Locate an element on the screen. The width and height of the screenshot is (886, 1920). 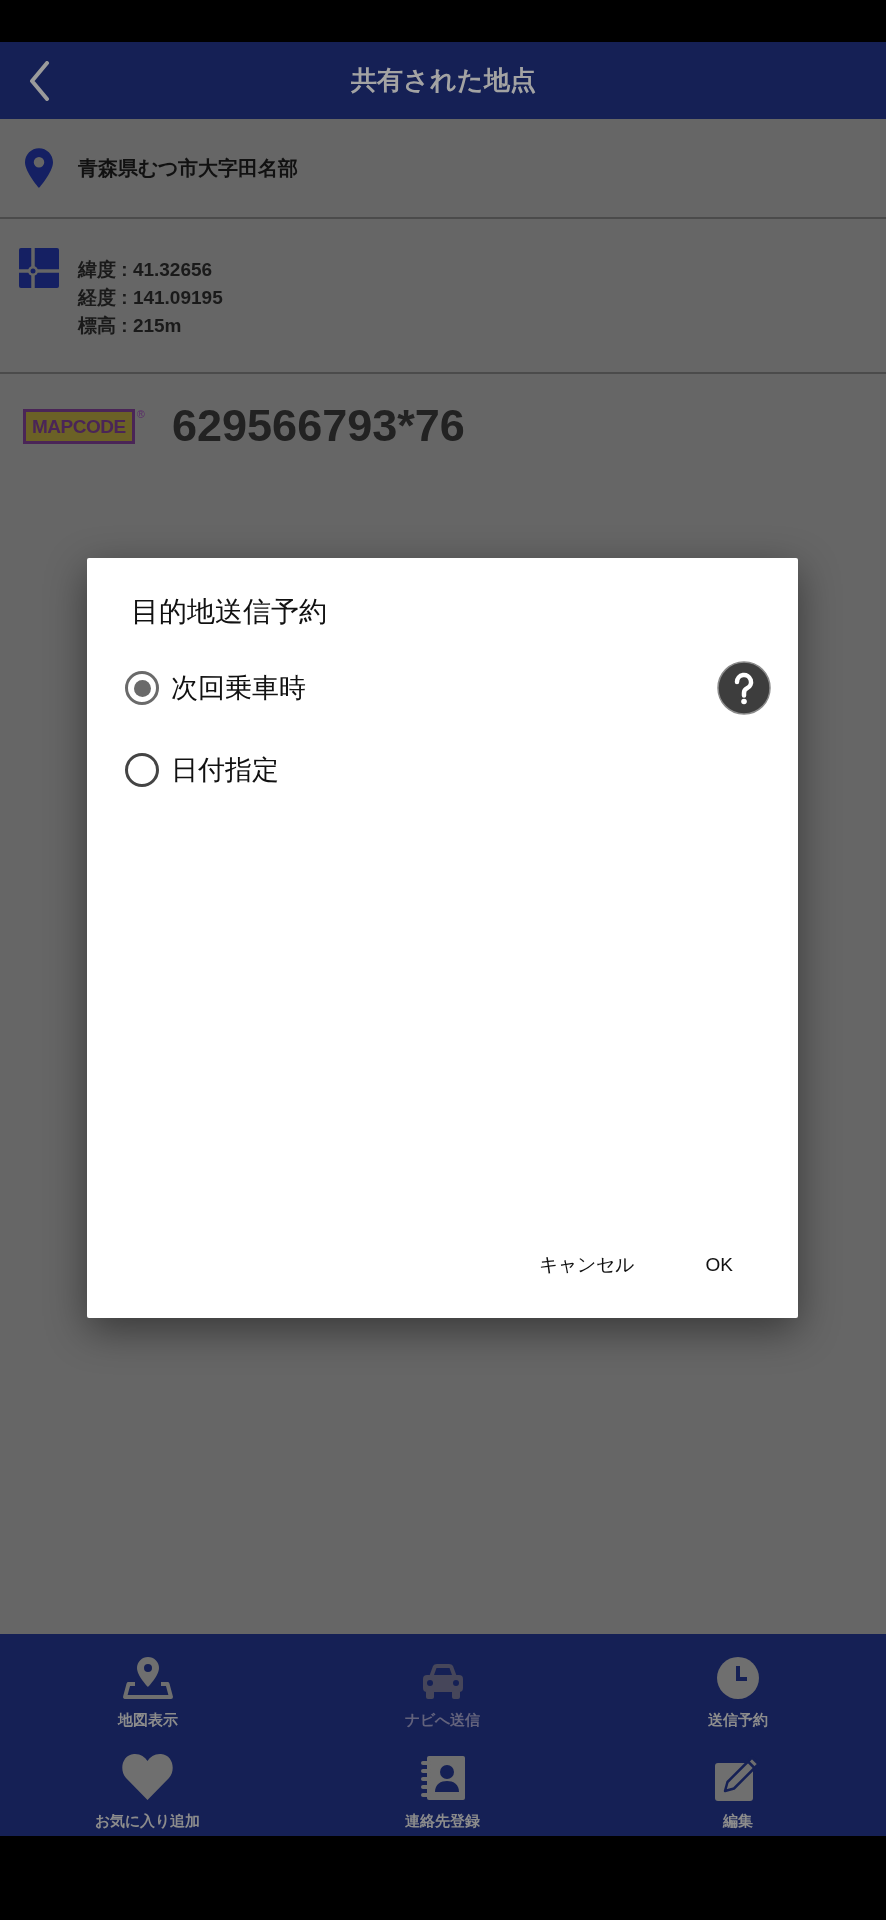
nav-item: 連絡先登録 is located at coordinates (443, 1785).